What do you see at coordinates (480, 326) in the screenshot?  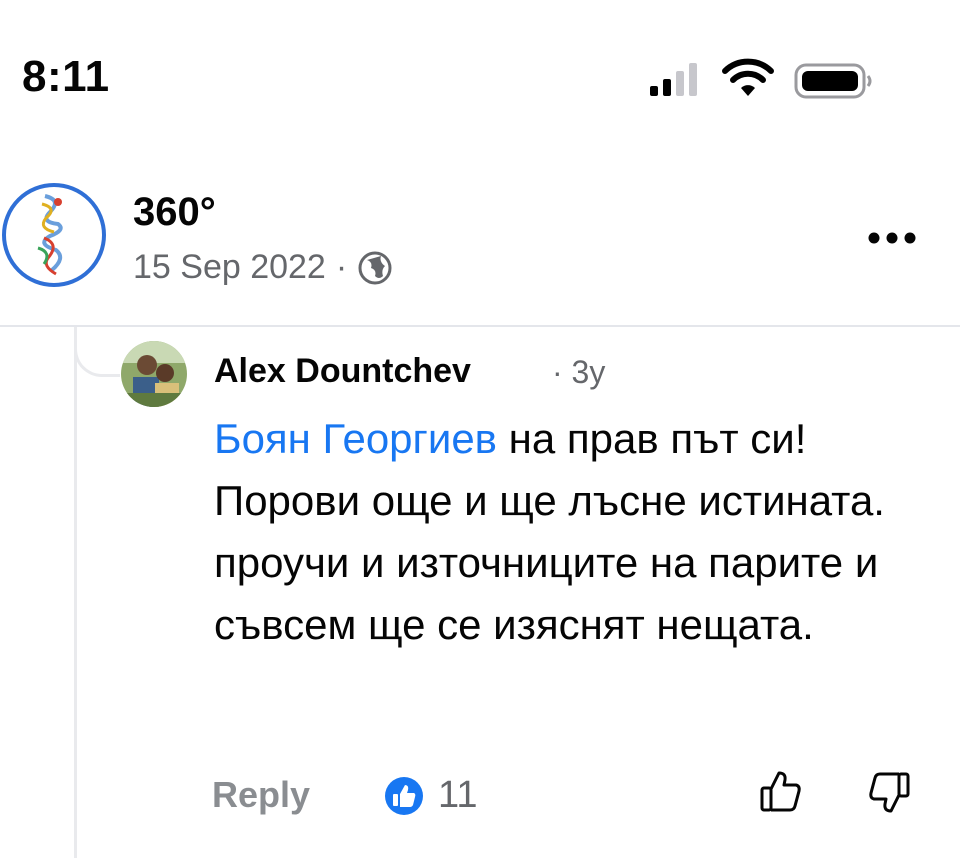 I see `header-divider` at bounding box center [480, 326].